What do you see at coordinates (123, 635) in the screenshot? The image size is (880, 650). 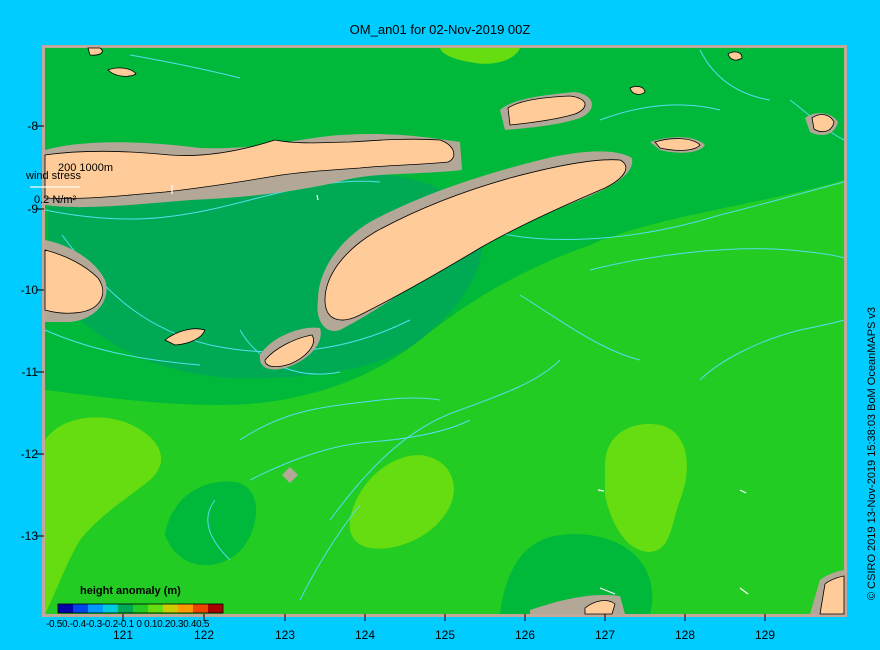 I see `x-tick-label: 121` at bounding box center [123, 635].